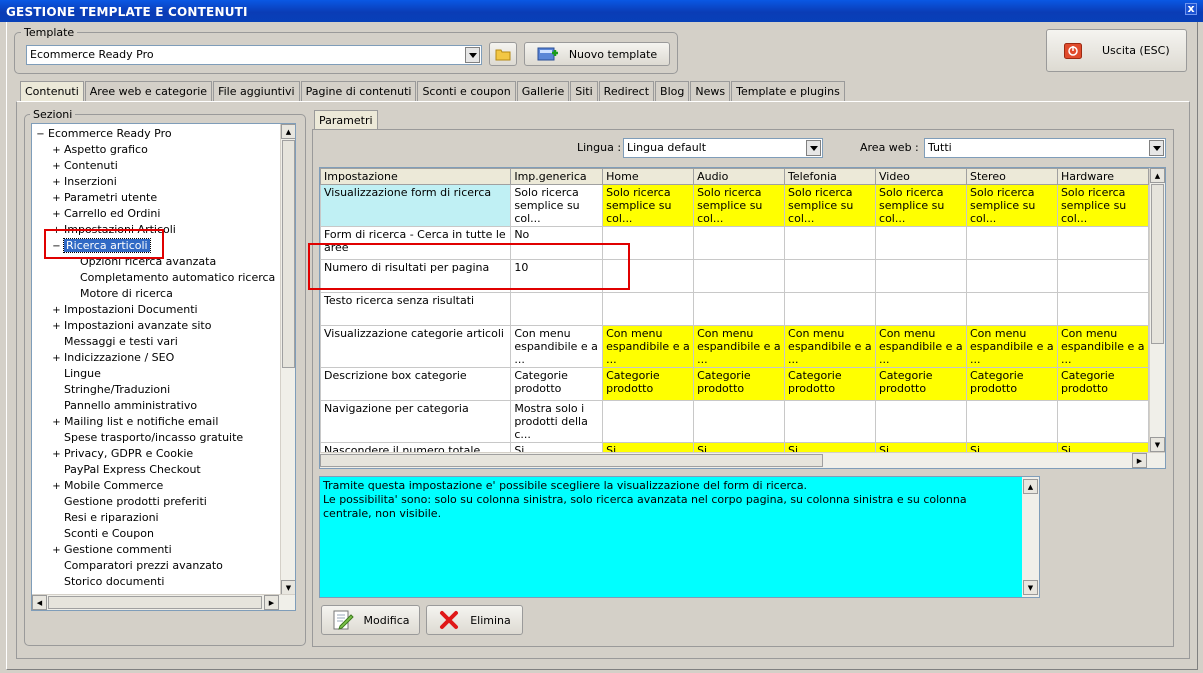  What do you see at coordinates (1157, 175) in the screenshot?
I see `scroll-up-icon: ▲` at bounding box center [1157, 175].